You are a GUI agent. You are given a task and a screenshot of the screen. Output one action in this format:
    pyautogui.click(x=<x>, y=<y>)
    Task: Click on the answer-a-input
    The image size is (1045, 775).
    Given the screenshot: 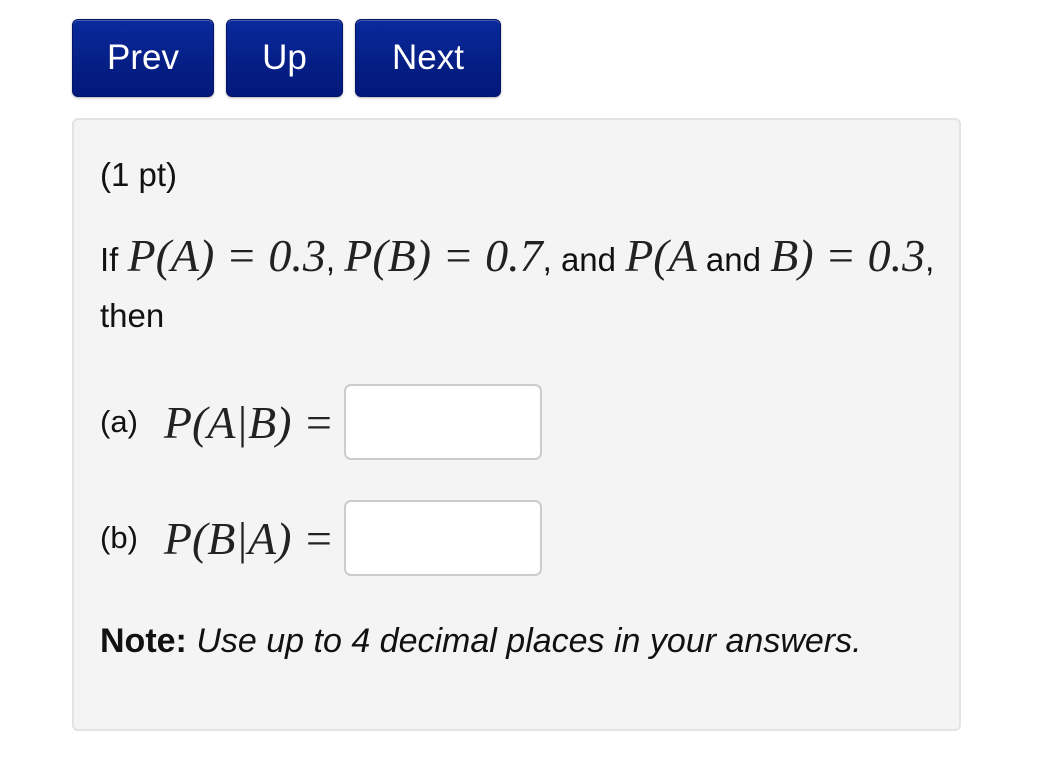 What is the action you would take?
    pyautogui.click(x=443, y=422)
    